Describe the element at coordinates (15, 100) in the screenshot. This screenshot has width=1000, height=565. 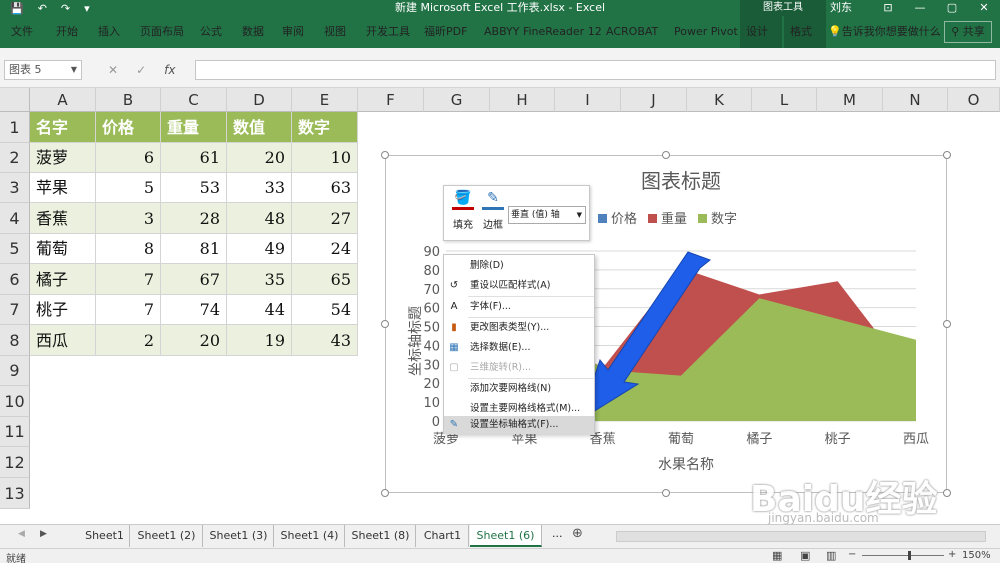
I see `select-all-corner` at that location.